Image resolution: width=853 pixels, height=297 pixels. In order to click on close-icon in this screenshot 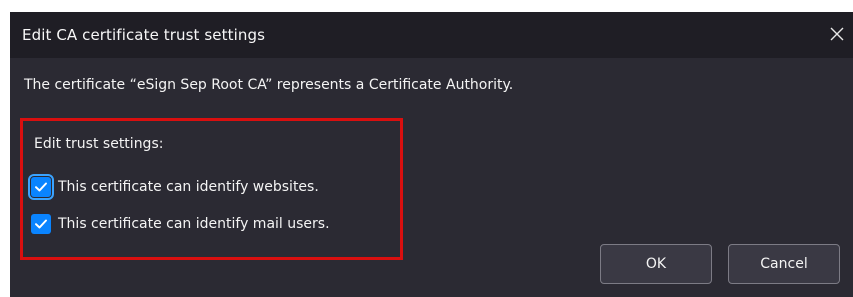, I will do `click(837, 34)`.